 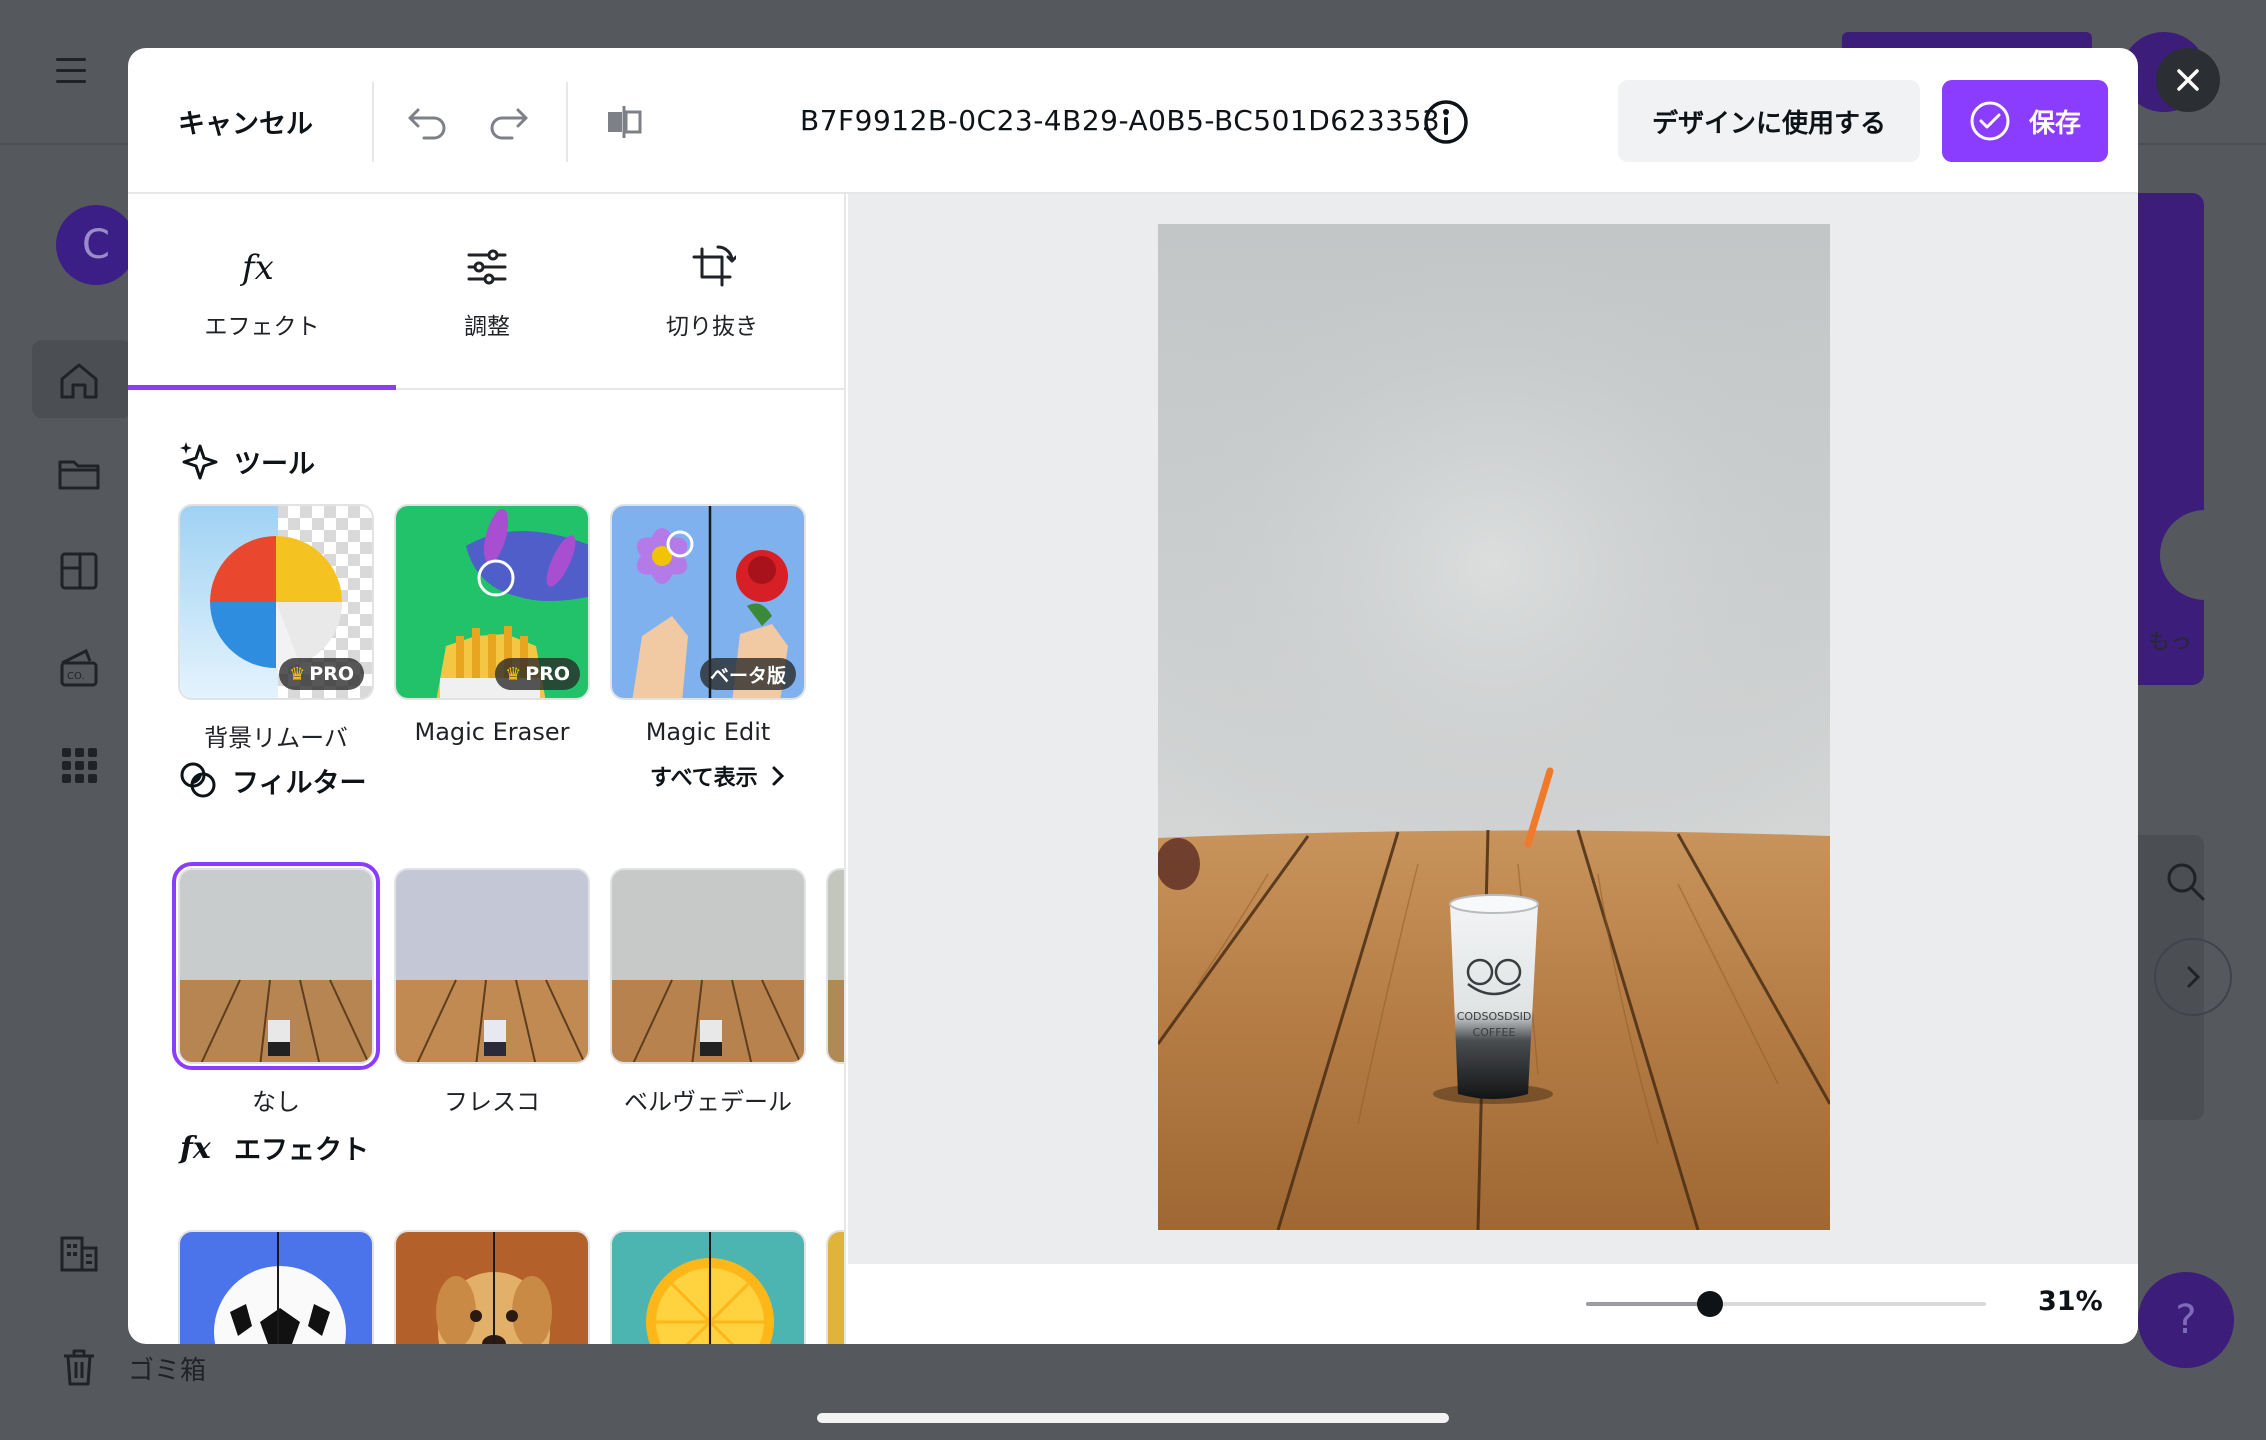 What do you see at coordinates (428, 122) in the screenshot?
I see `undo-button` at bounding box center [428, 122].